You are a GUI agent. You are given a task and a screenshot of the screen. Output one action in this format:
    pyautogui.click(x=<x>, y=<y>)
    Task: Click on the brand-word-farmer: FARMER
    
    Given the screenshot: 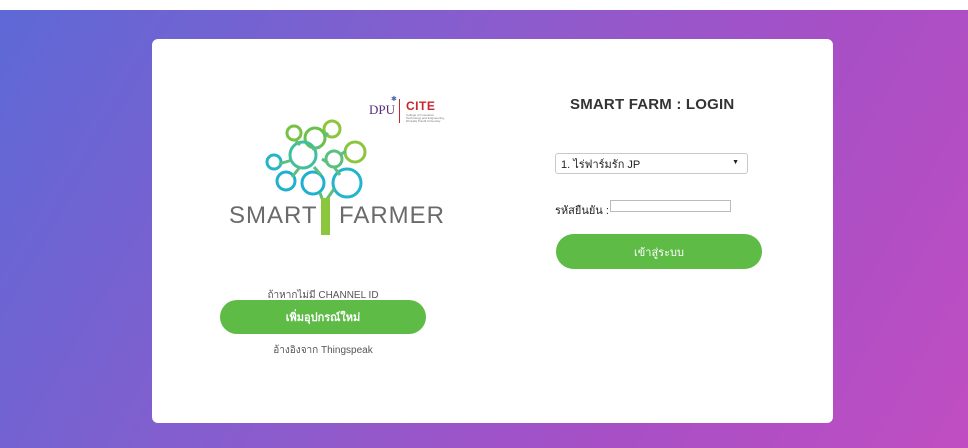 What is the action you would take?
    pyautogui.click(x=392, y=215)
    